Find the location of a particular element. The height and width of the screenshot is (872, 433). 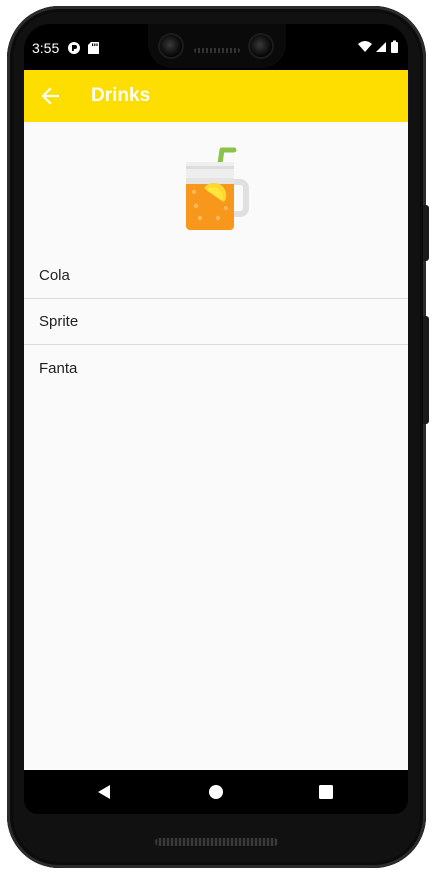

display-notch is located at coordinates (217, 46).